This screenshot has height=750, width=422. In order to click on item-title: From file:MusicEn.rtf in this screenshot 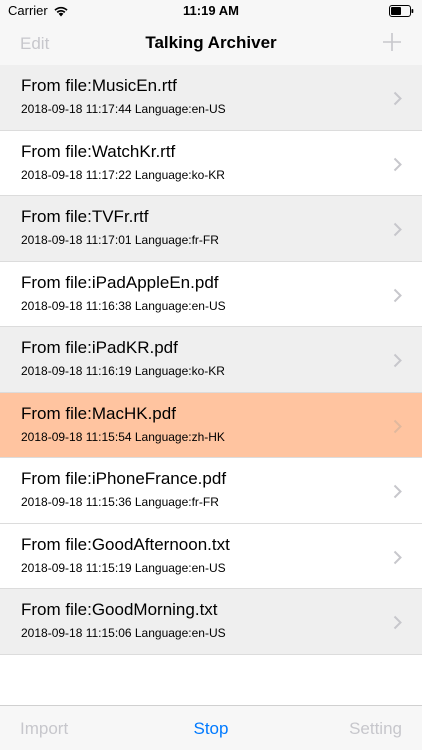, I will do `click(99, 85)`.